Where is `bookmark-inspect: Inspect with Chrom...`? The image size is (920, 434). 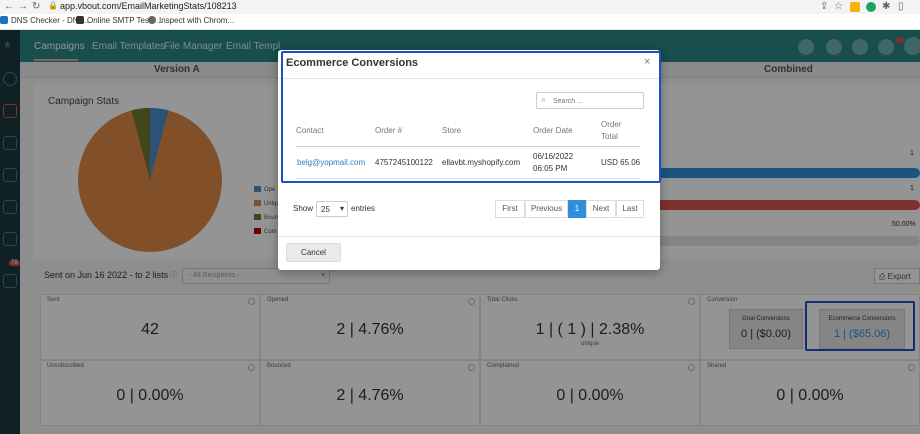
bookmark-inspect: Inspect with Chrom... is located at coordinates (191, 20).